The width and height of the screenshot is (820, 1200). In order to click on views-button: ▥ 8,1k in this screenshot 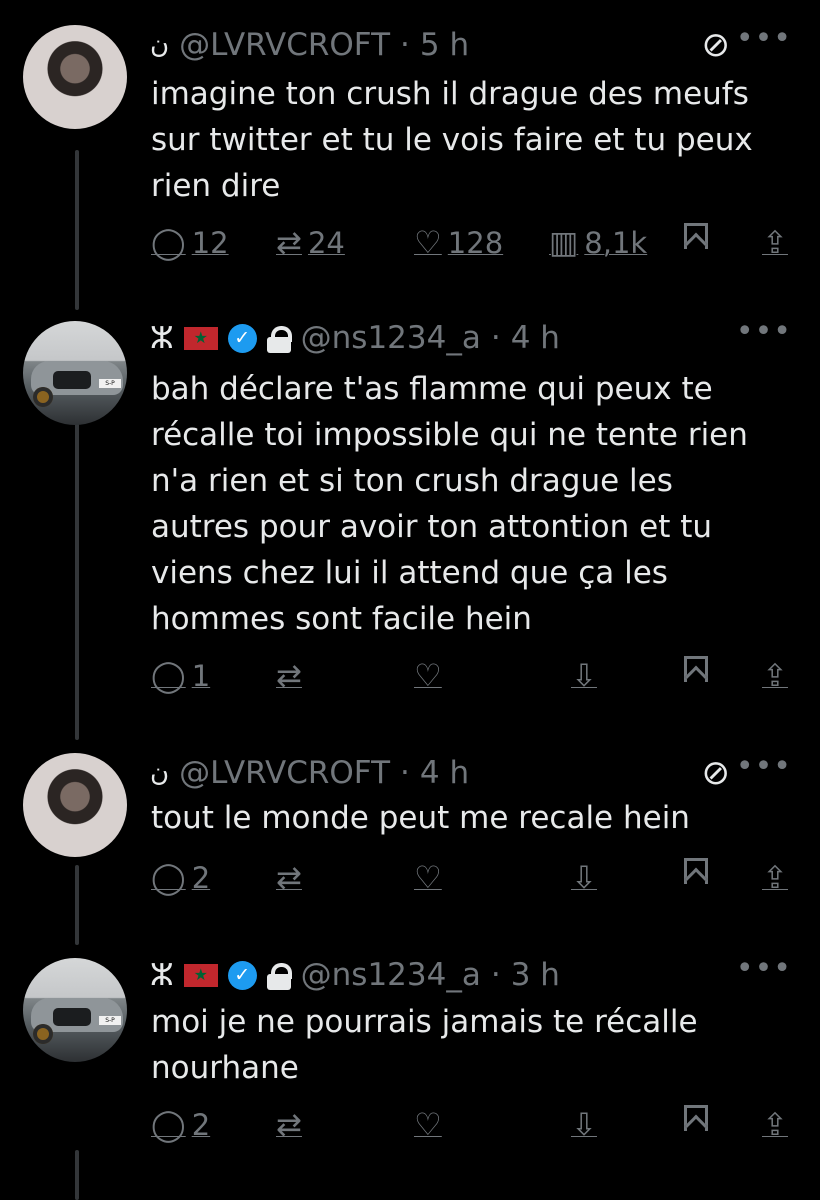, I will do `click(598, 243)`.